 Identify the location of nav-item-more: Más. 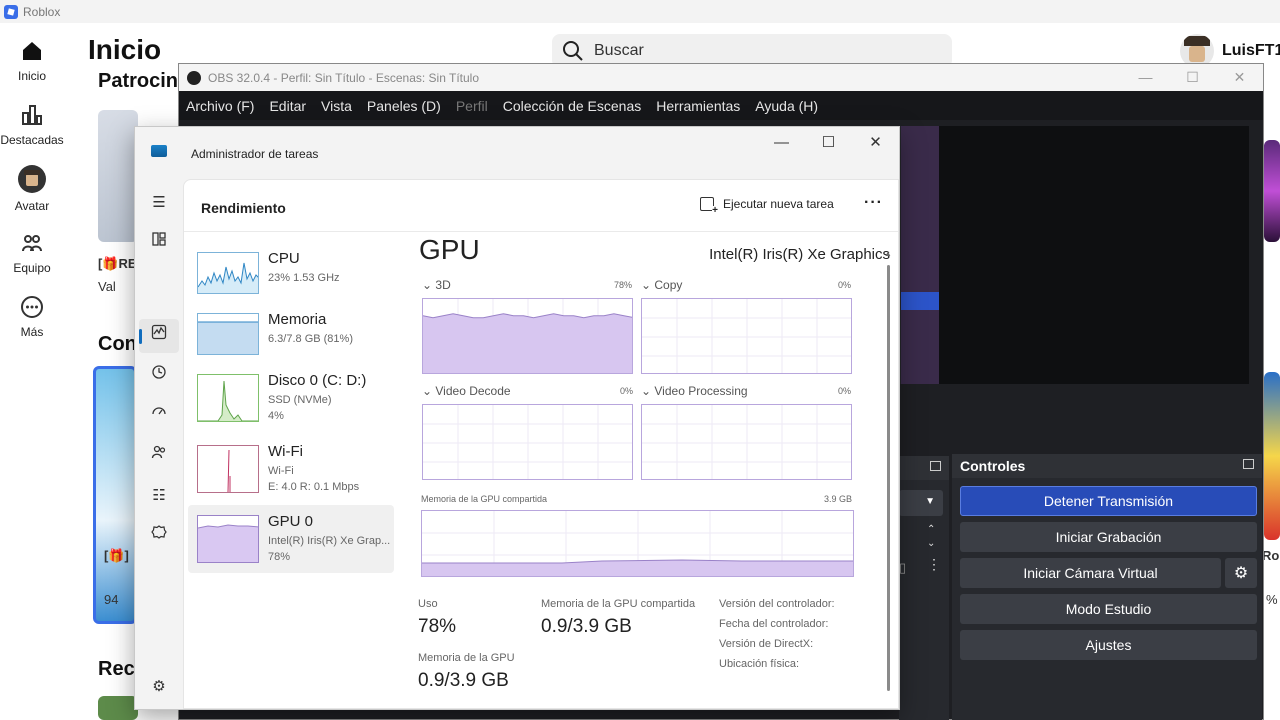
(32, 317).